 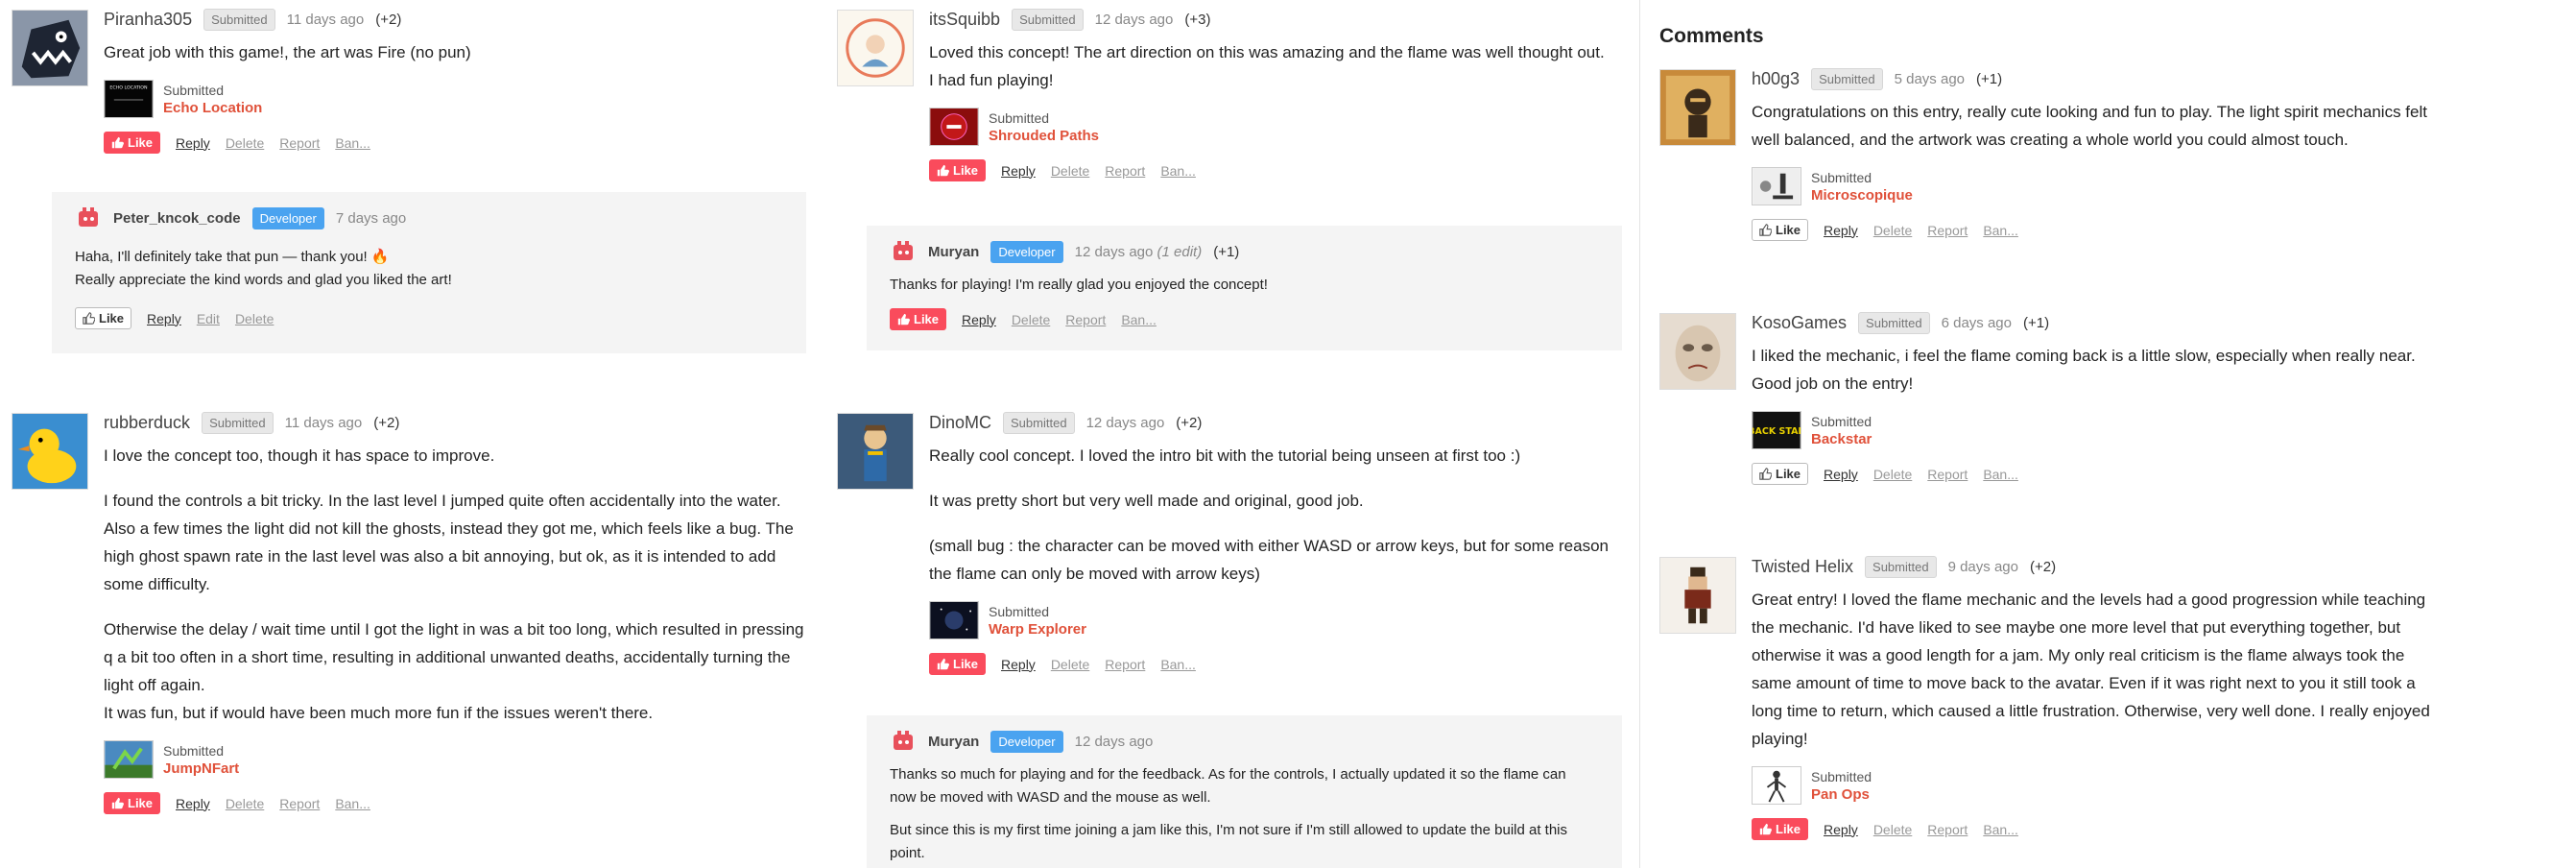 What do you see at coordinates (1799, 323) in the screenshot?
I see `comment-author: KosoGames` at bounding box center [1799, 323].